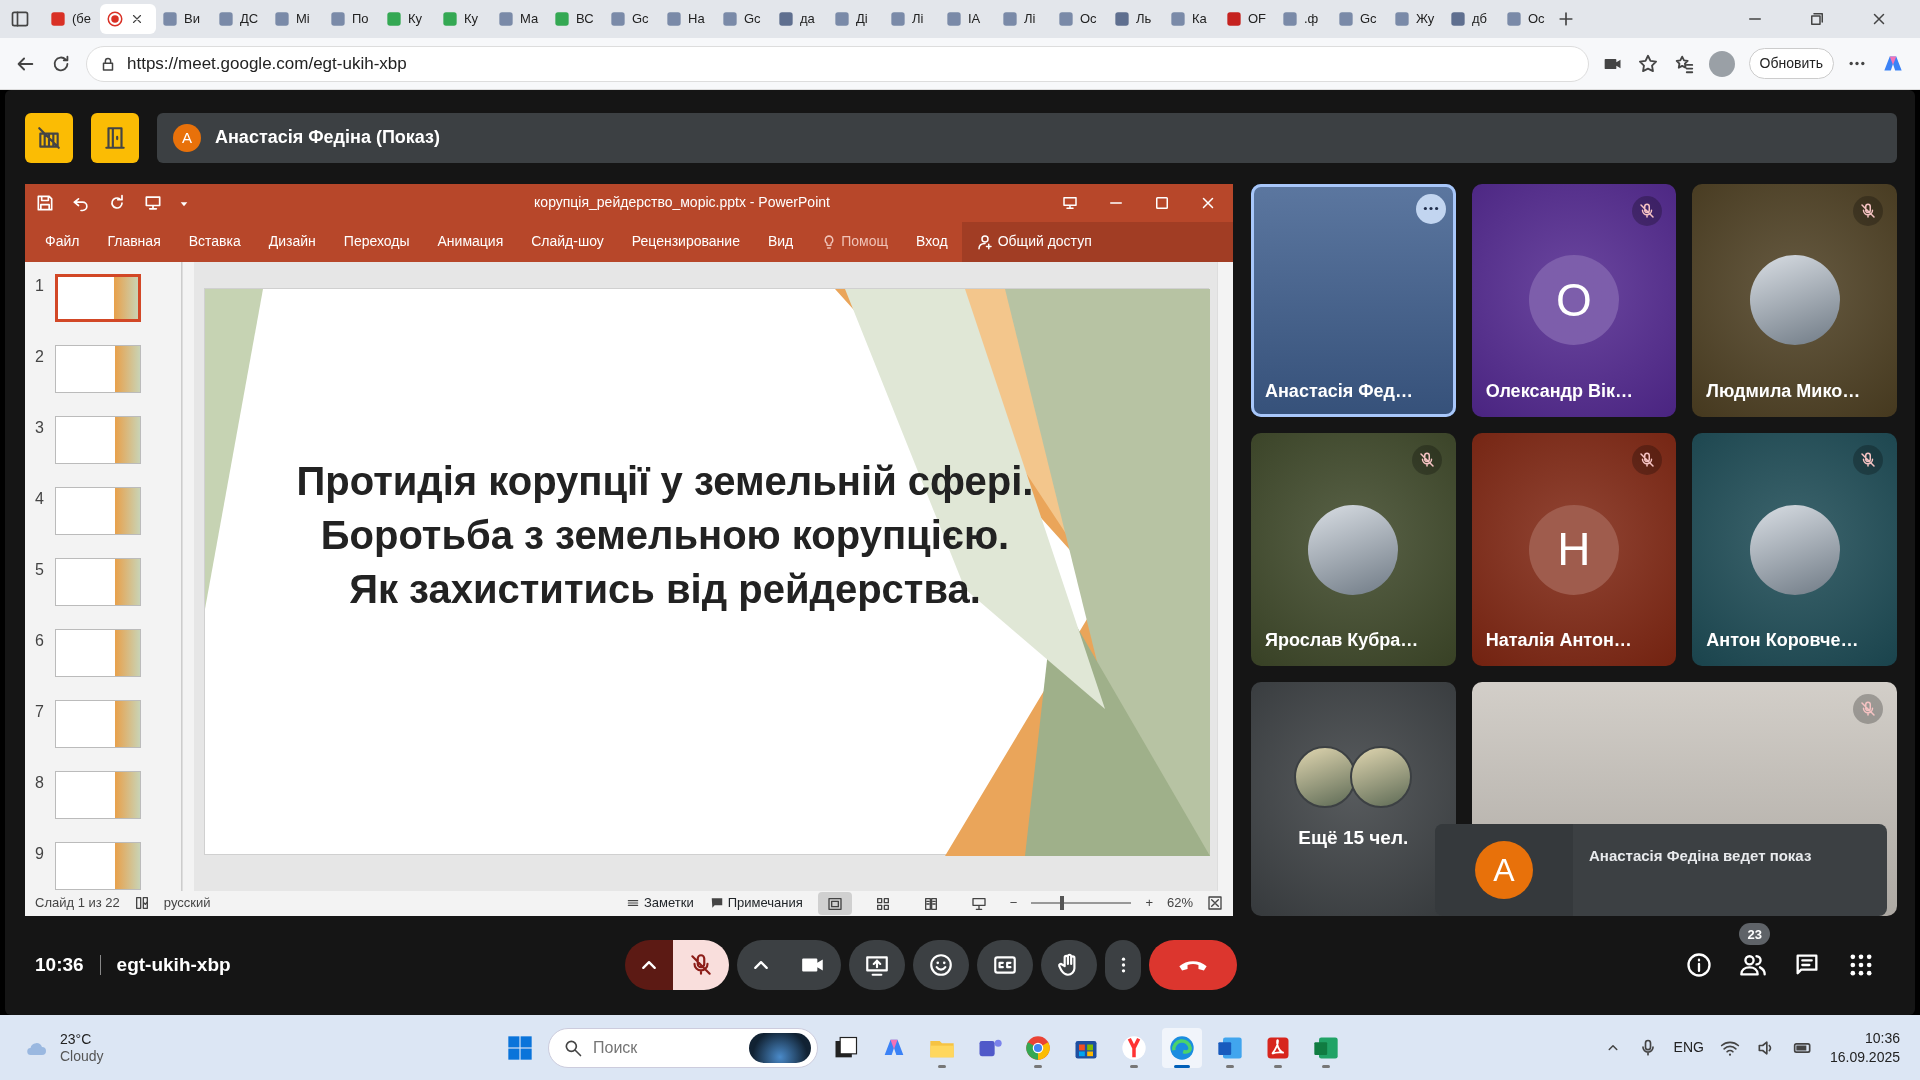  What do you see at coordinates (1688, 1047) in the screenshot?
I see `input-language: ENG` at bounding box center [1688, 1047].